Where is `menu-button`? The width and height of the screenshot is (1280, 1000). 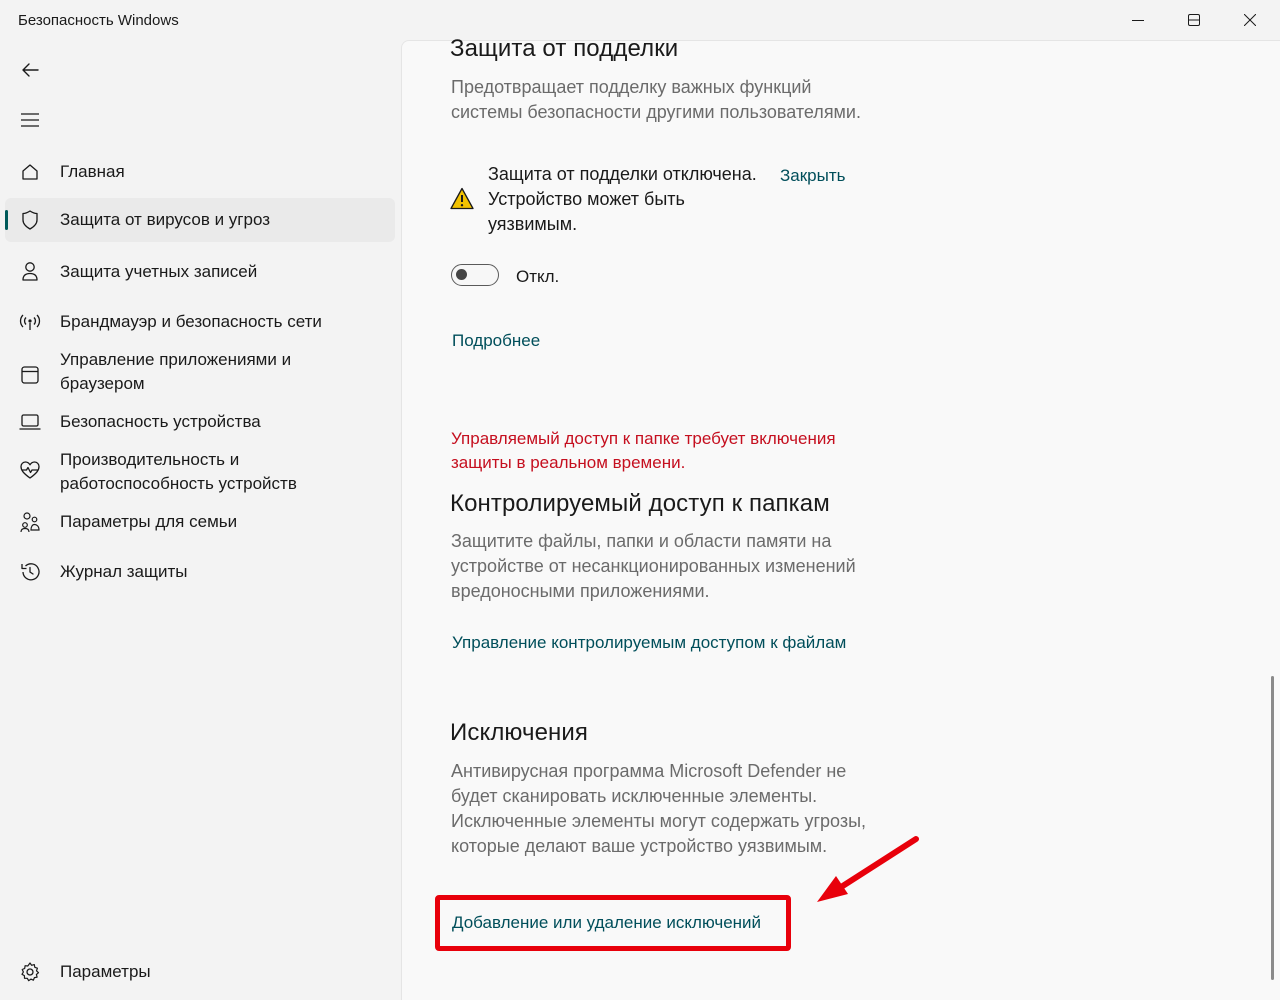
menu-button is located at coordinates (30, 120).